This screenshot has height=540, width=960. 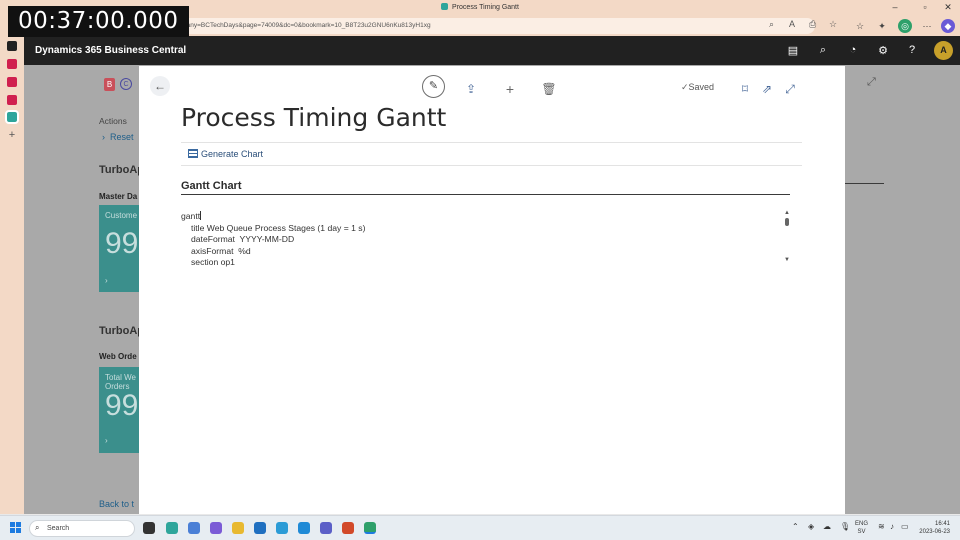 I want to click on delete-trash-icon: 🗑, so click(x=549, y=89).